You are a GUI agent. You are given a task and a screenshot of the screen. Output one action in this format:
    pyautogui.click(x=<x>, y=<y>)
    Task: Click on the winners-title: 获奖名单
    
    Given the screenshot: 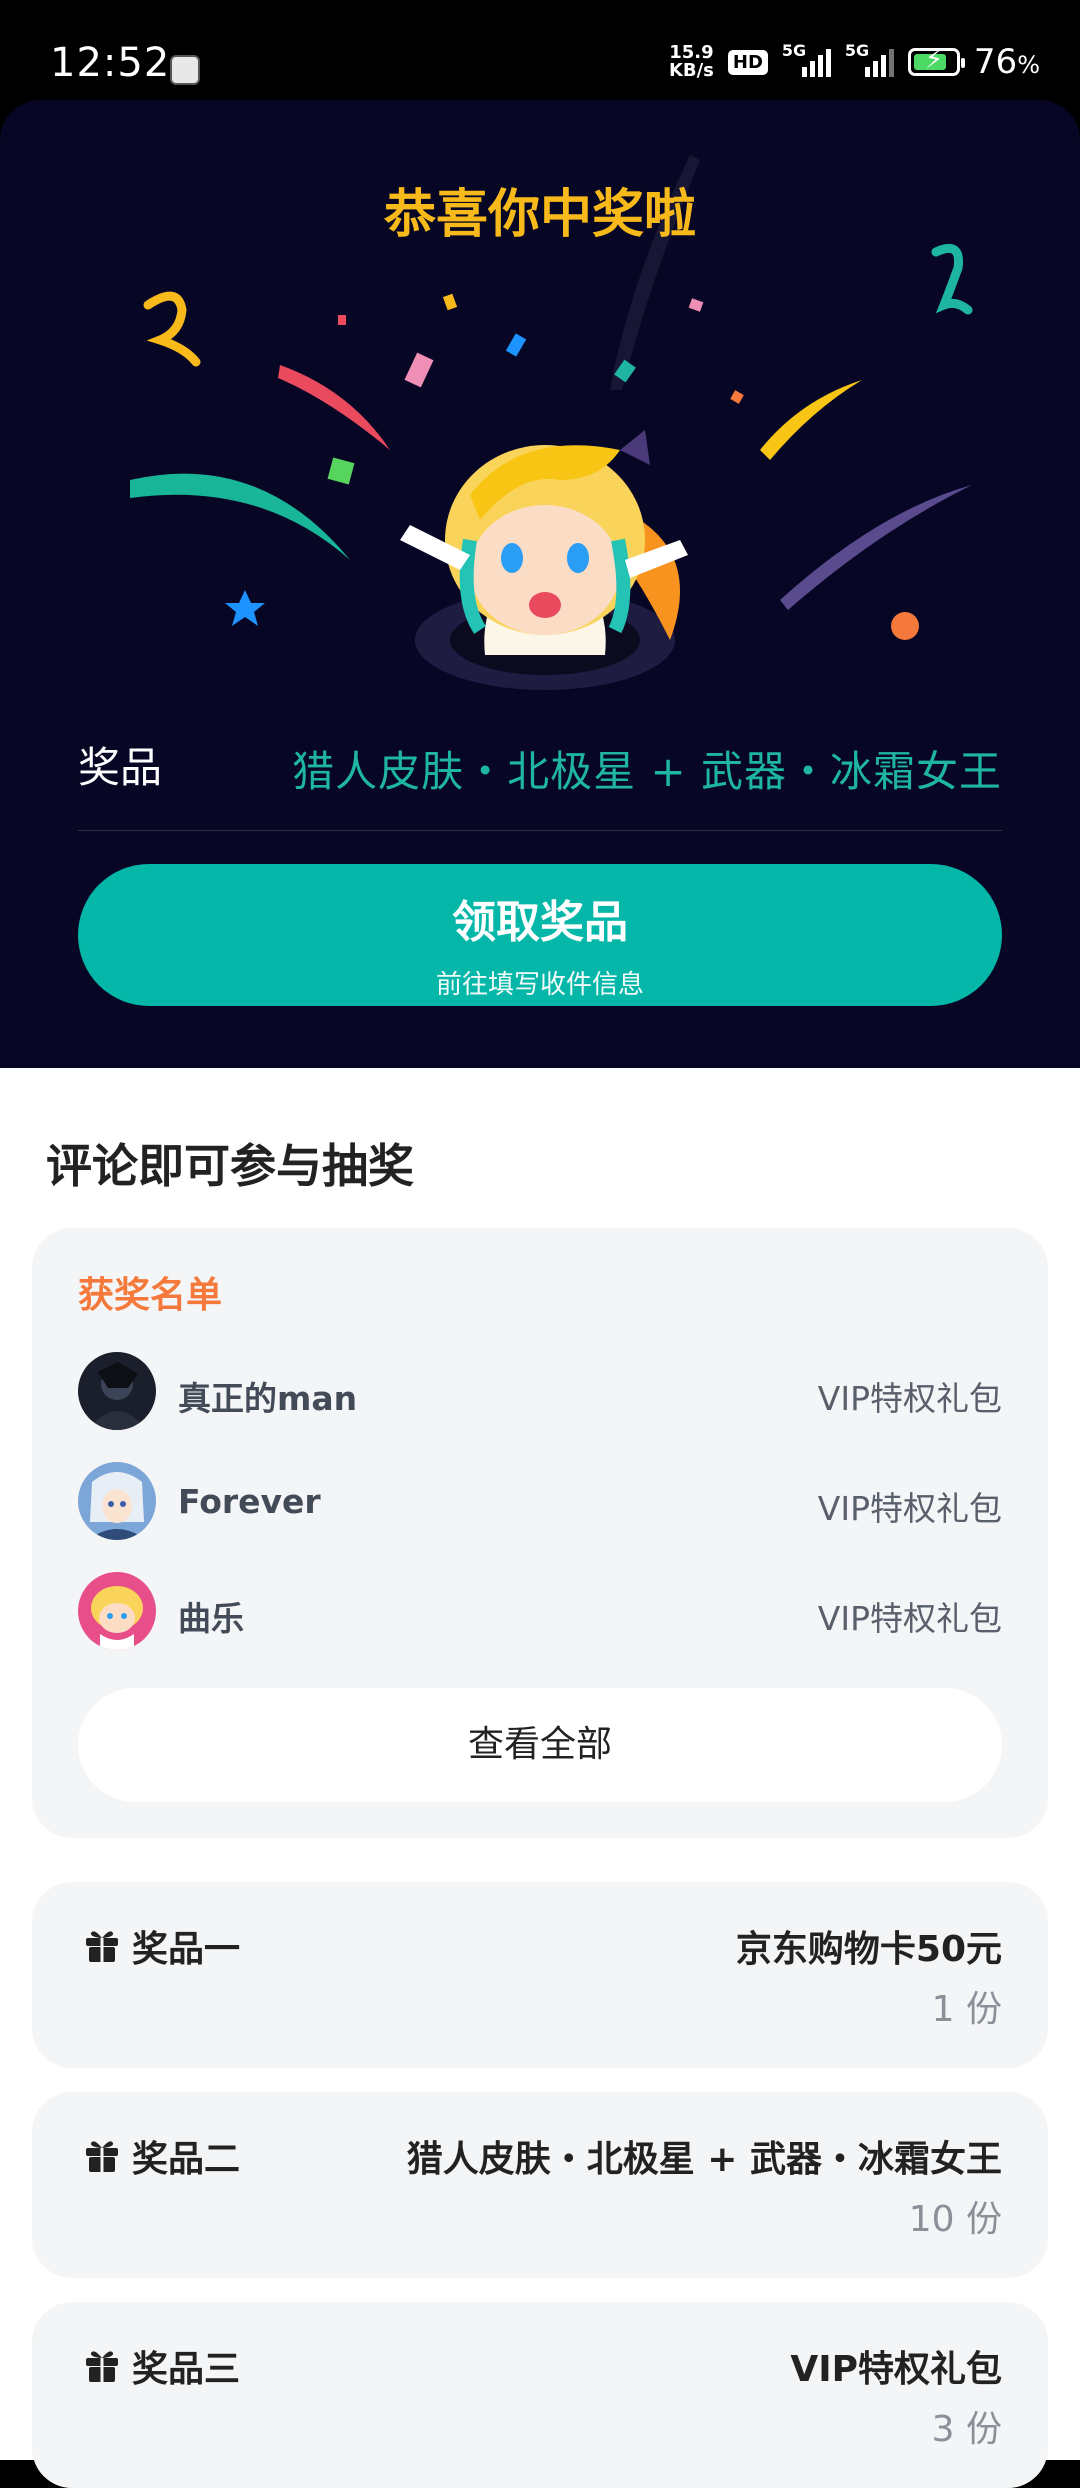 What is the action you would take?
    pyautogui.click(x=150, y=1295)
    